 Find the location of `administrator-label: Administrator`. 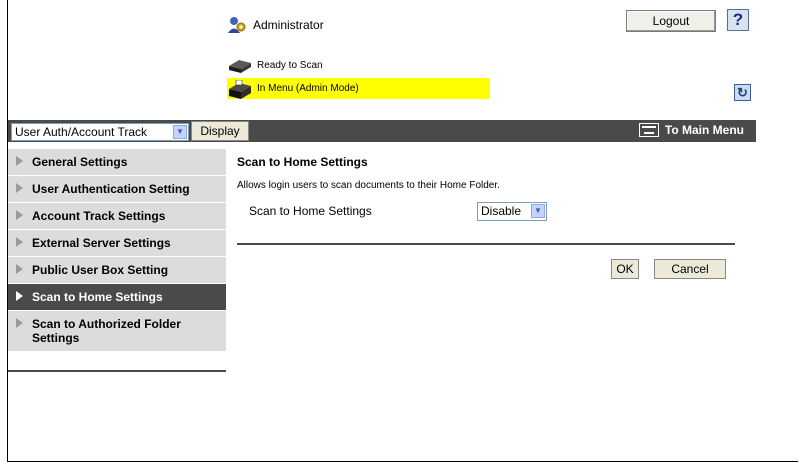

administrator-label: Administrator is located at coordinates (288, 25).